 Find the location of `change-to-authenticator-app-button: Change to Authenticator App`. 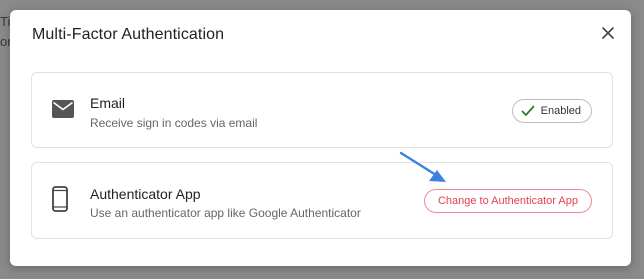

change-to-authenticator-app-button: Change to Authenticator App is located at coordinates (507, 201).